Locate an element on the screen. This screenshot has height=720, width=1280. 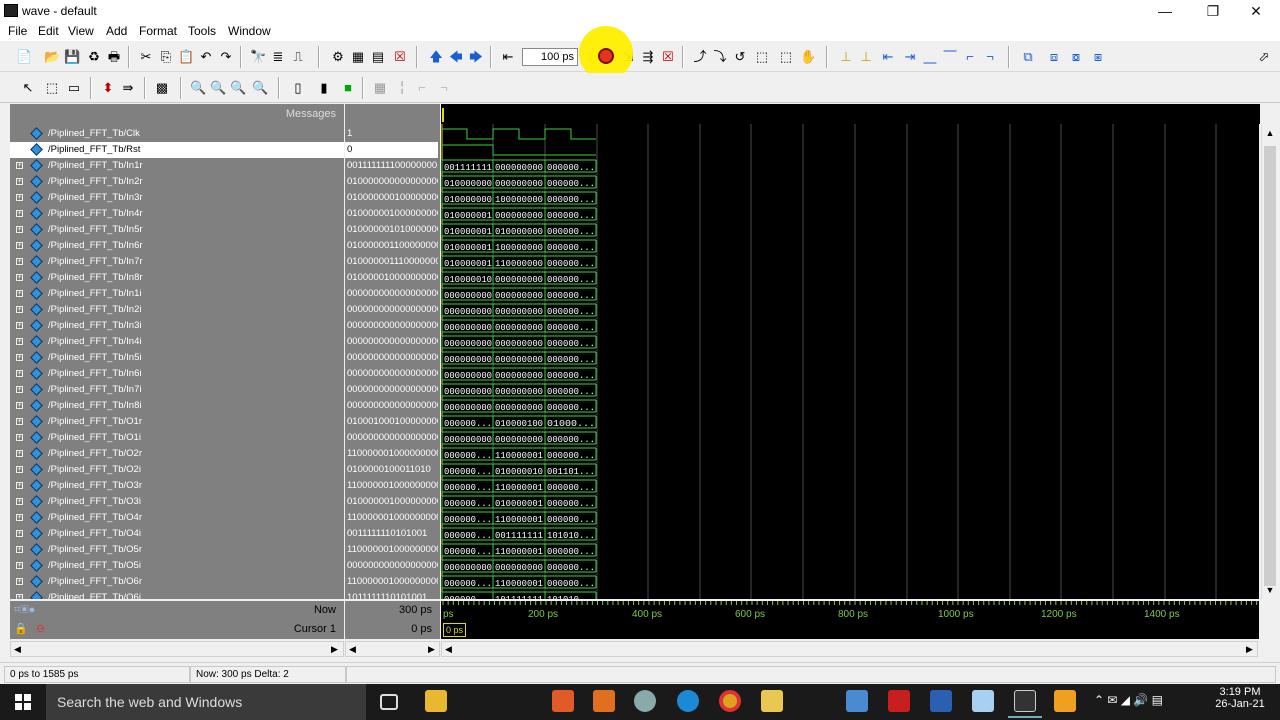
signal-row: + /Piplined_FFT_Tb/In4i is located at coordinates (177, 342).